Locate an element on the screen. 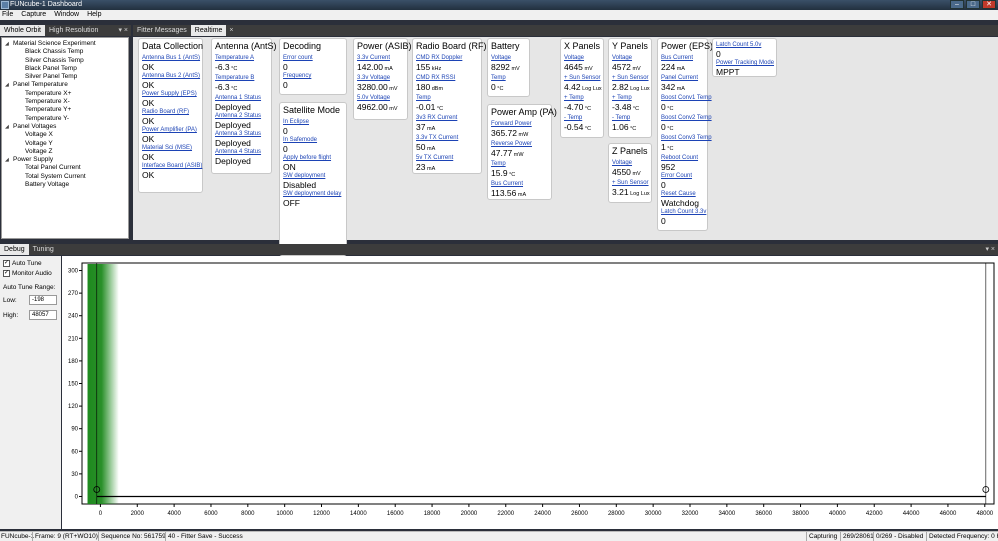 The height and width of the screenshot is (541, 998). low-input: -198 is located at coordinates (43, 300).